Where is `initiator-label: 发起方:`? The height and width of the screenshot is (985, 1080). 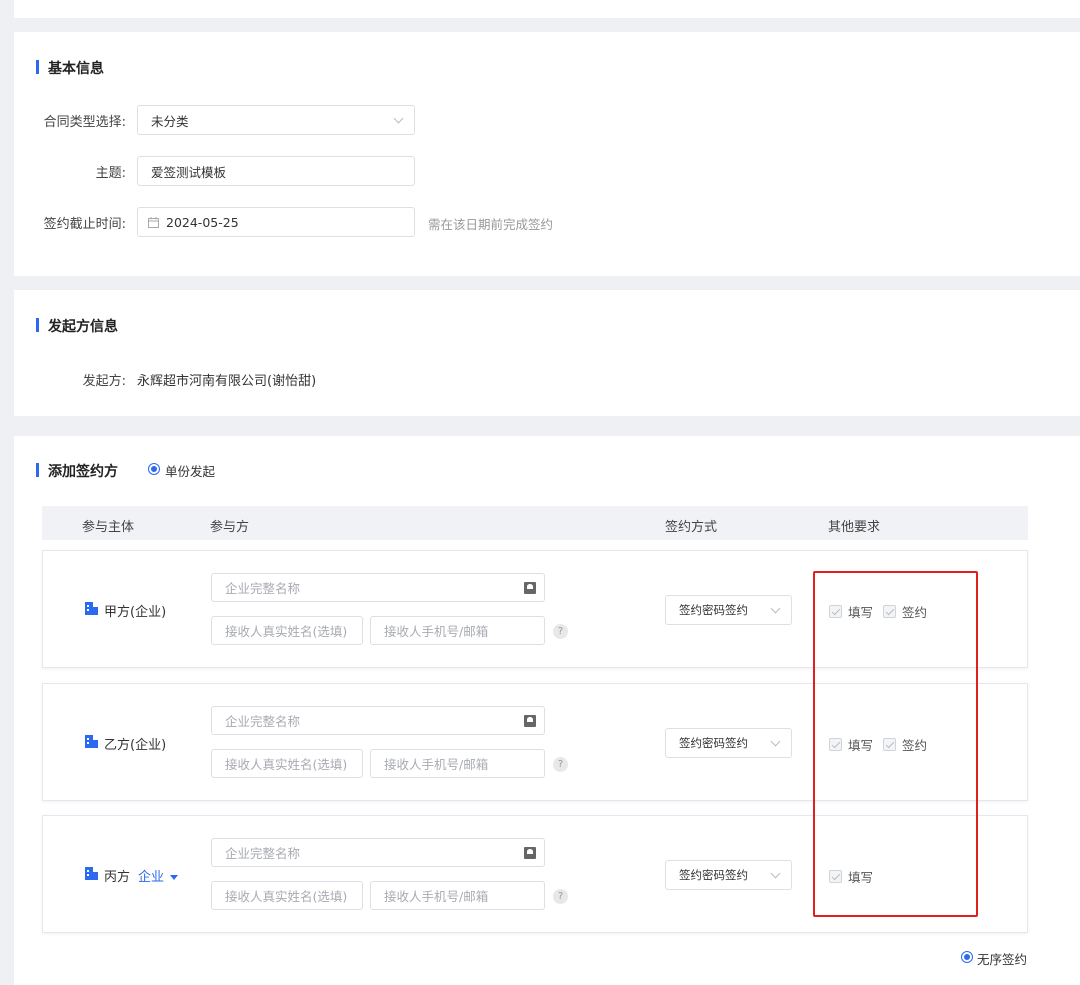 initiator-label: 发起方: is located at coordinates (104, 381).